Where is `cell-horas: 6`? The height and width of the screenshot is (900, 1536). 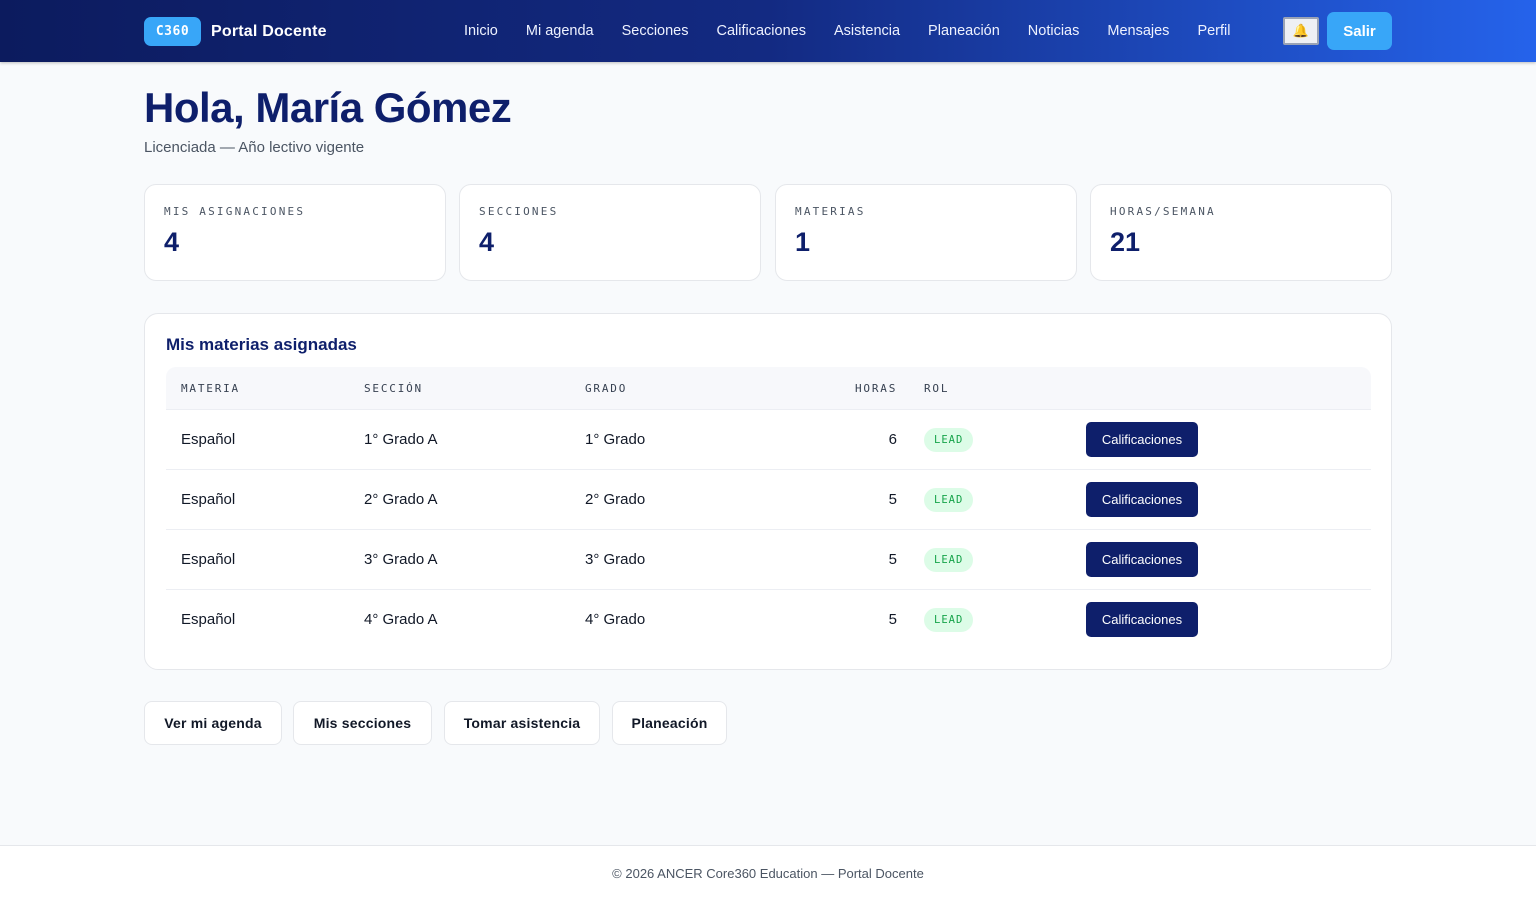
cell-horas: 6 is located at coordinates (892, 439).